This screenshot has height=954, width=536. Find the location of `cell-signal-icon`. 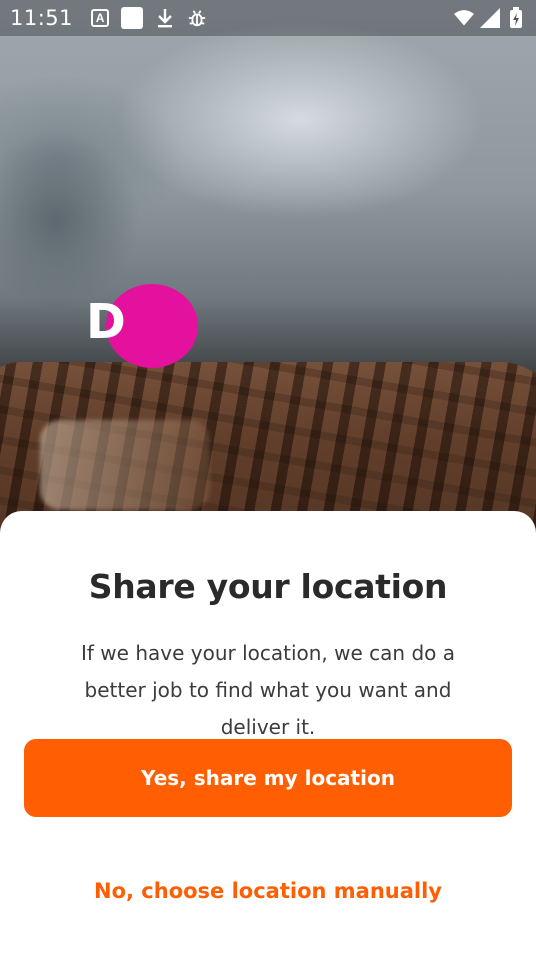

cell-signal-icon is located at coordinates (490, 18).